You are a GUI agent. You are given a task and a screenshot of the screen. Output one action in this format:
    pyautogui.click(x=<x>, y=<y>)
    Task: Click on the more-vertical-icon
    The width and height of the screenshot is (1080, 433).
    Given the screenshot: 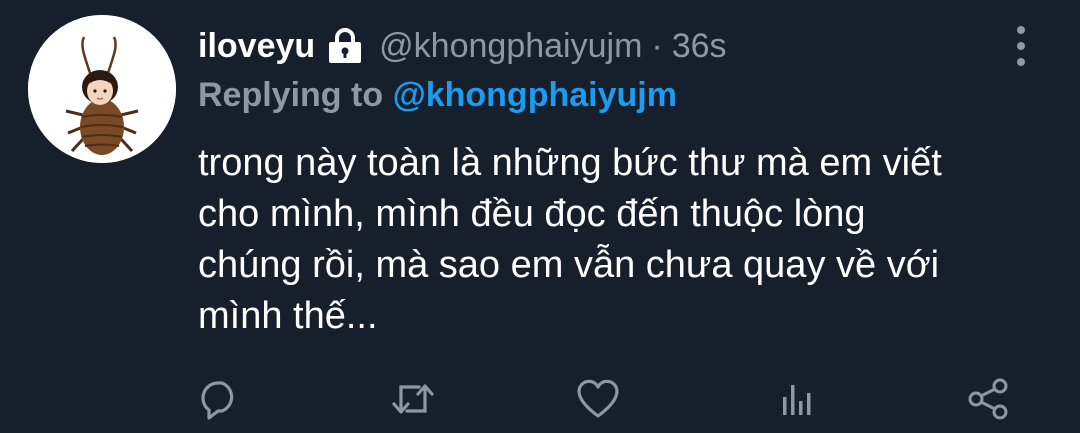 What is the action you would take?
    pyautogui.click(x=1021, y=46)
    